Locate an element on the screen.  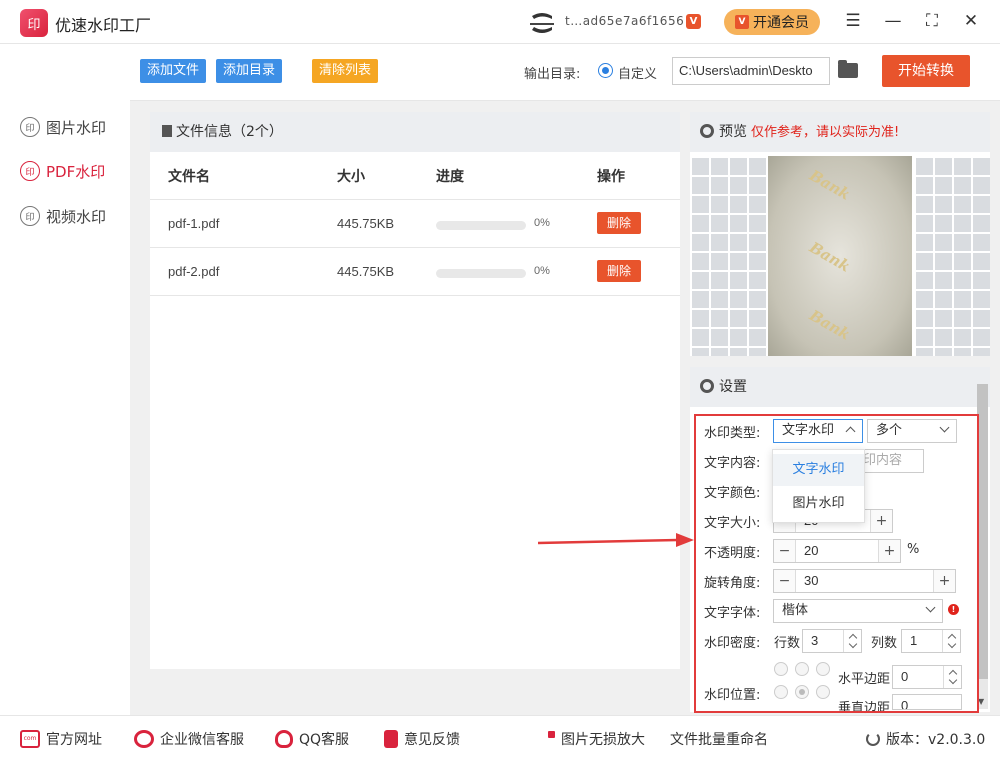
rename-label: 文件批量重命名 is located at coordinates (719, 740).